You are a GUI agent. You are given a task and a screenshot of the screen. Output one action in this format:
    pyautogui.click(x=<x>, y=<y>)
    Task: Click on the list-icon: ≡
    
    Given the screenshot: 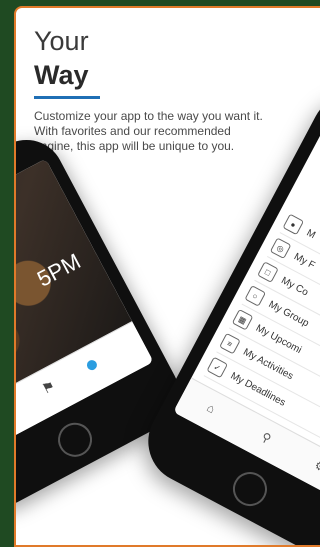 What is the action you would take?
    pyautogui.click(x=230, y=343)
    